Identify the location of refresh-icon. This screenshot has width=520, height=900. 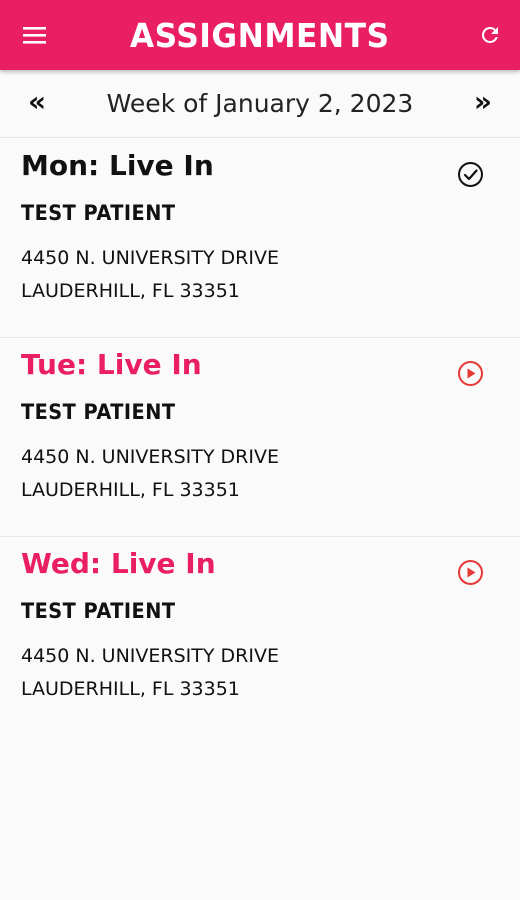
(490, 35).